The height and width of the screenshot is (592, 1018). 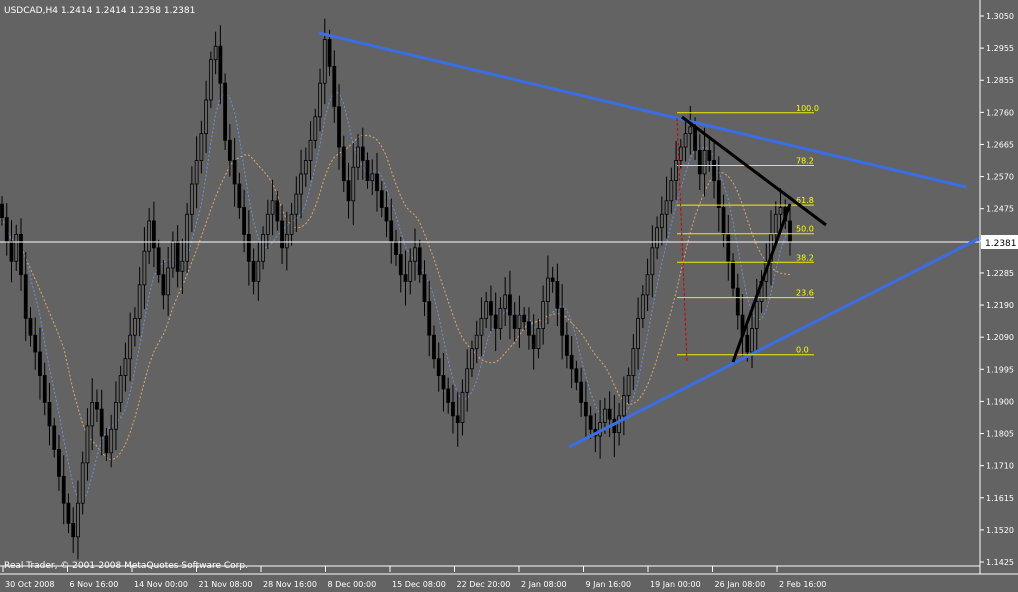 I want to click on price-axis-label: 1.1710, so click(x=1000, y=466).